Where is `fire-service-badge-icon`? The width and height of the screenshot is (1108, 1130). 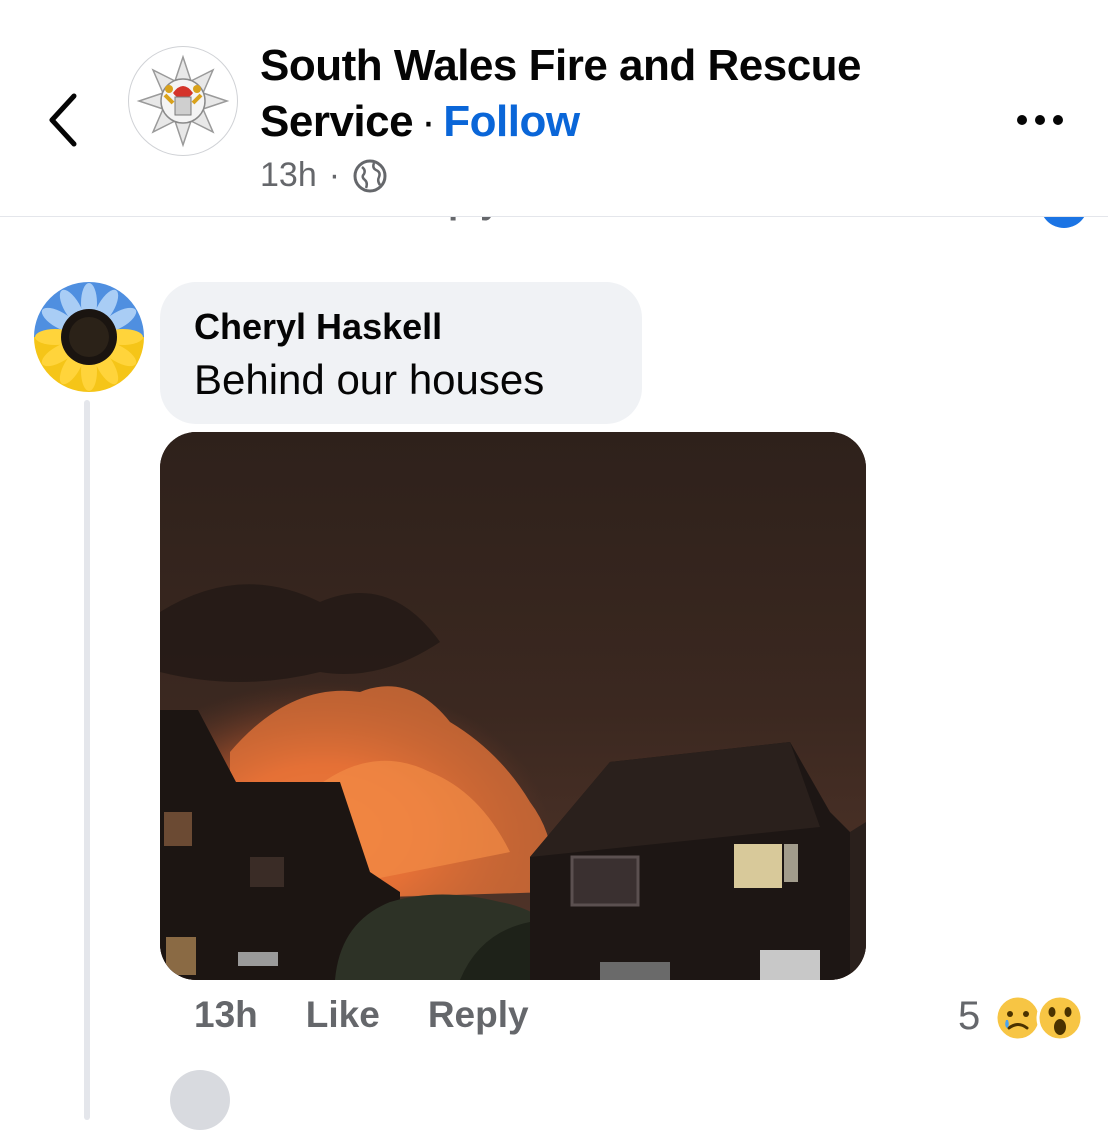 fire-service-badge-icon is located at coordinates (183, 101).